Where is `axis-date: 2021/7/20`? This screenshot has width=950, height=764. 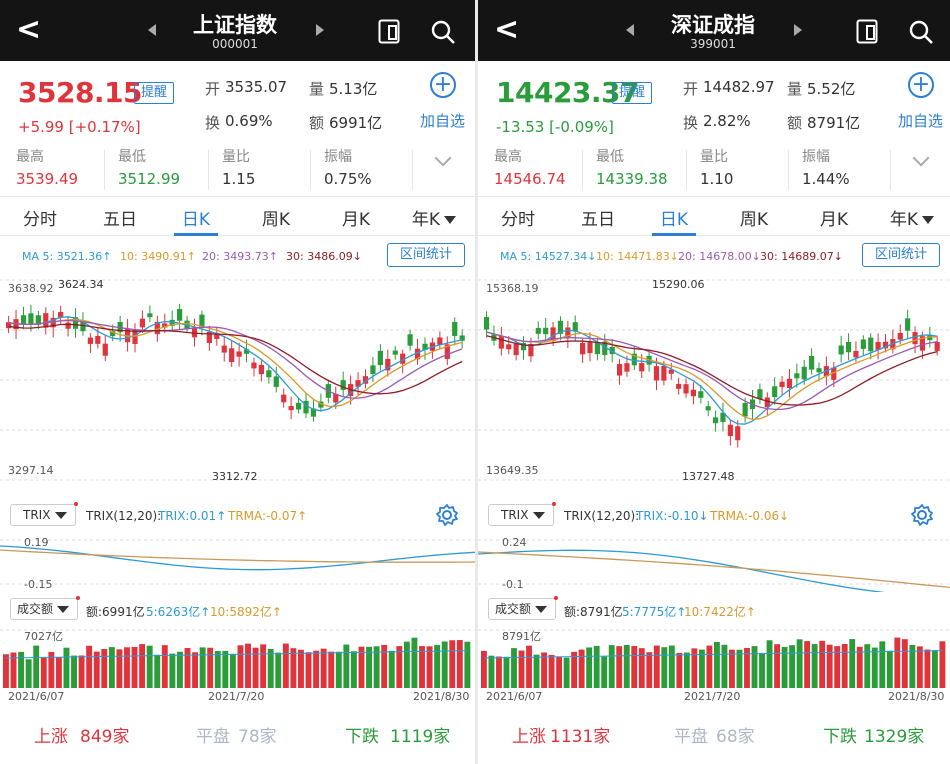 axis-date: 2021/7/20 is located at coordinates (236, 696).